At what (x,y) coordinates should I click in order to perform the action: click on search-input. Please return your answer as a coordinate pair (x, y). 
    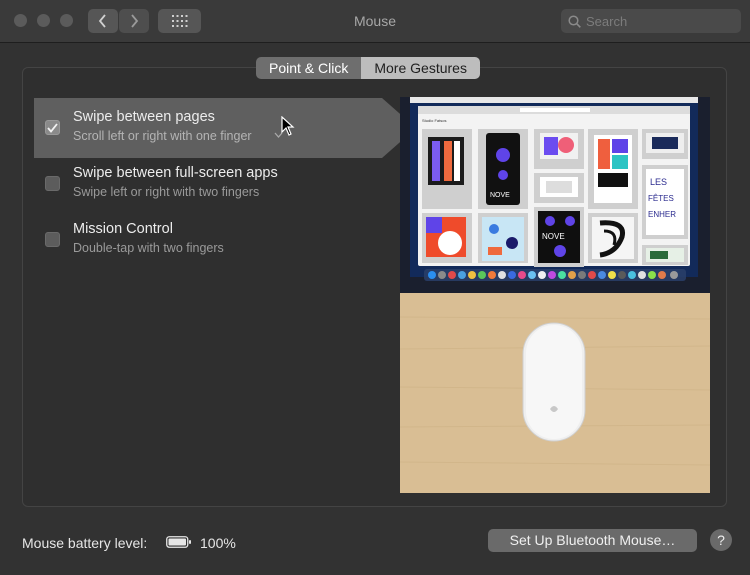
    Looking at the image, I should click on (656, 21).